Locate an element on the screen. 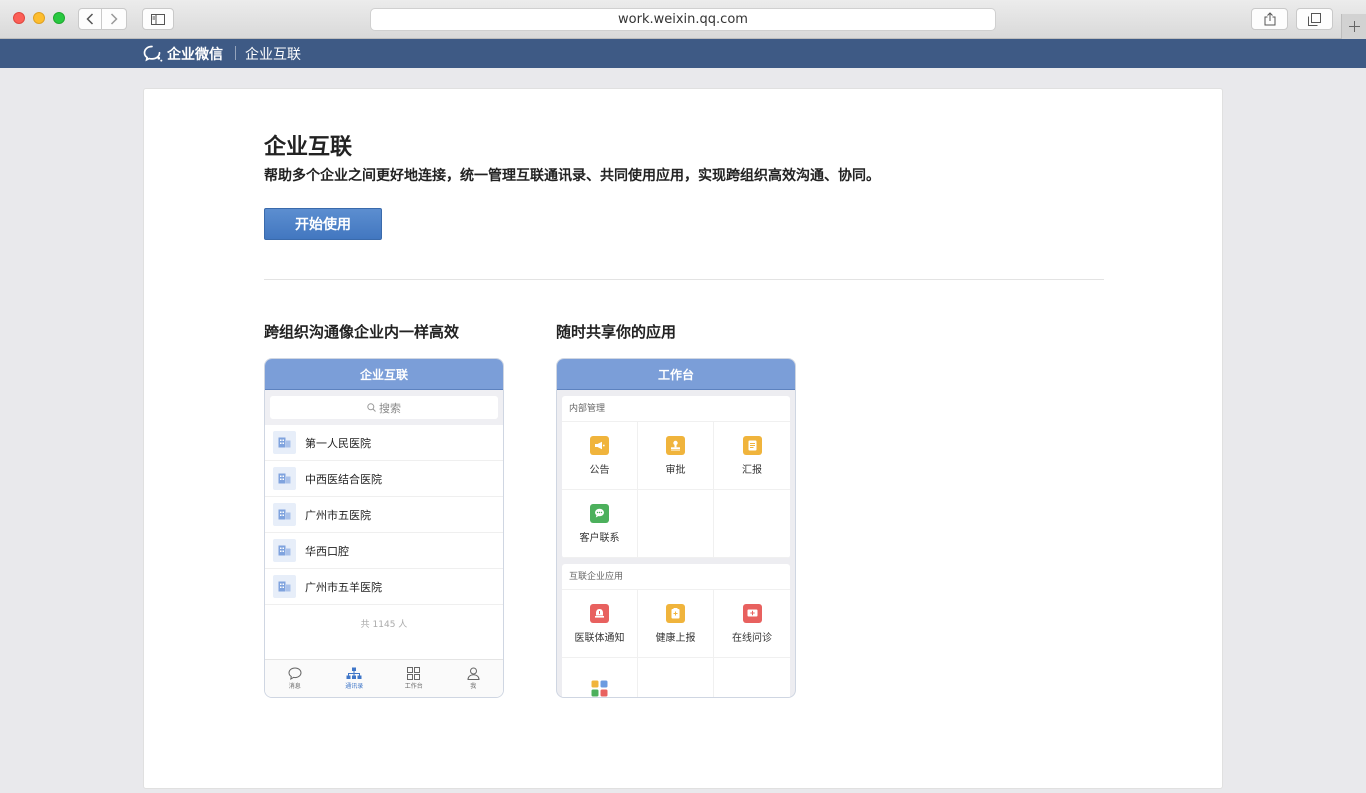 The image size is (1366, 793). share-icon is located at coordinates (1269, 19).